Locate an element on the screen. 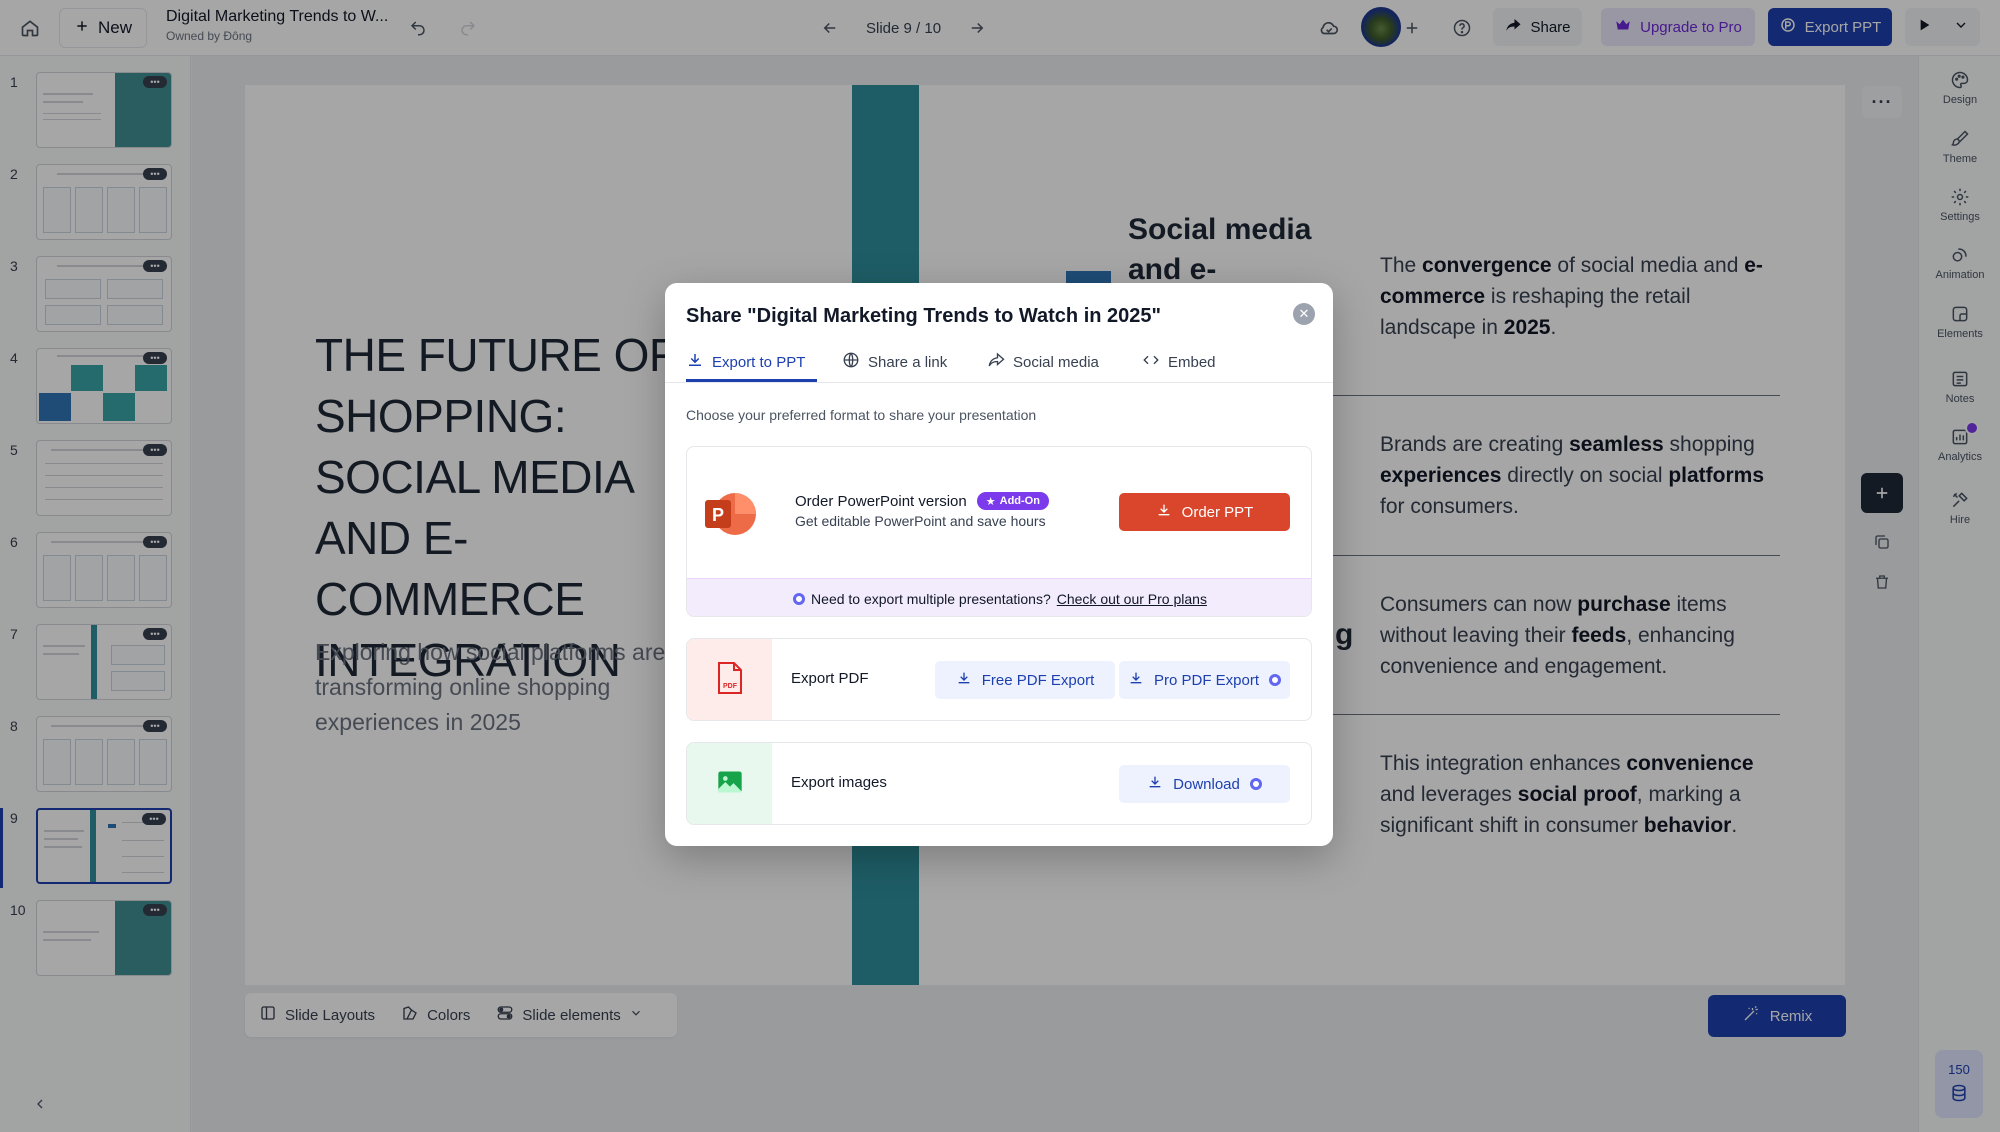  image-icon-area is located at coordinates (729, 783).